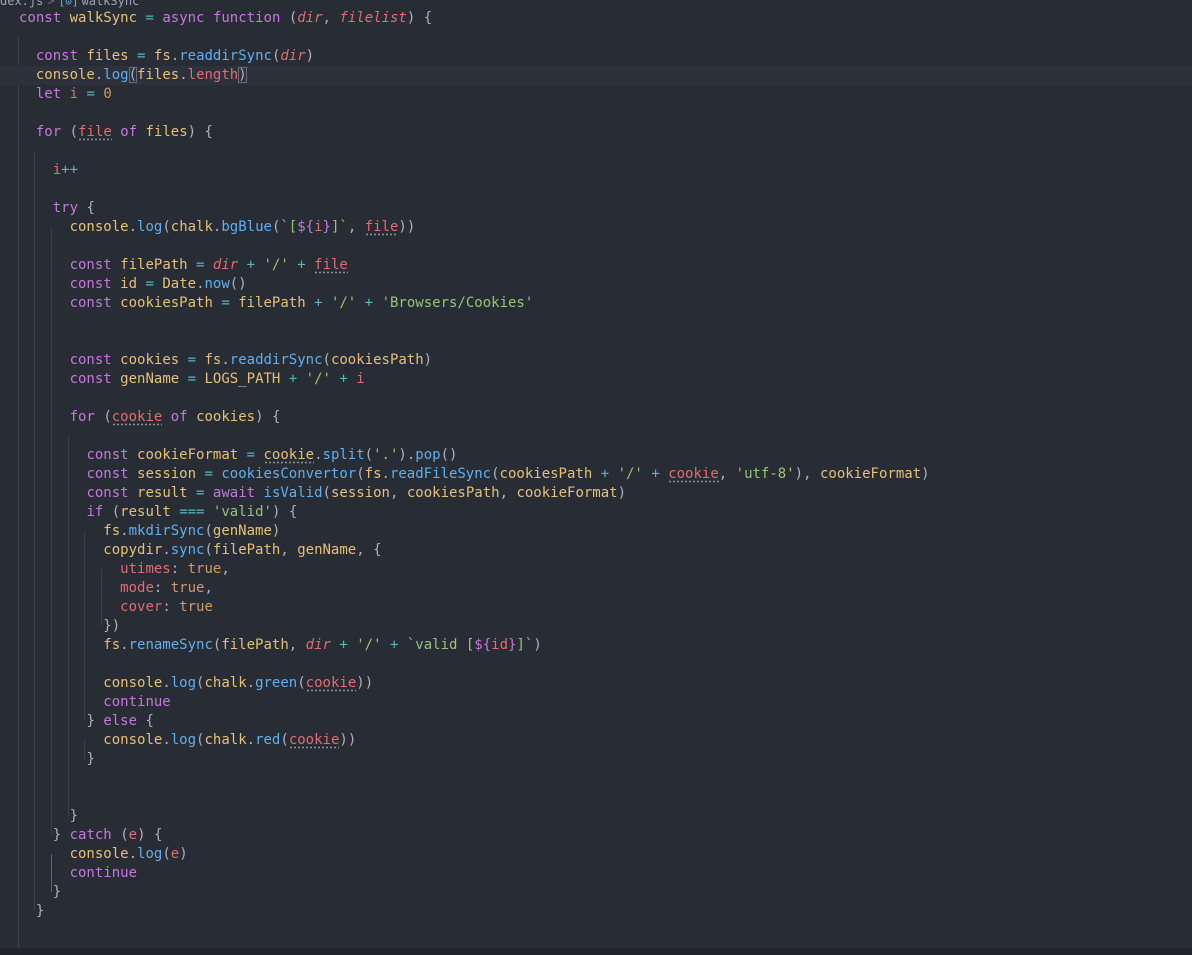 The width and height of the screenshot is (1192, 955). I want to click on code-token: :, so click(166, 607).